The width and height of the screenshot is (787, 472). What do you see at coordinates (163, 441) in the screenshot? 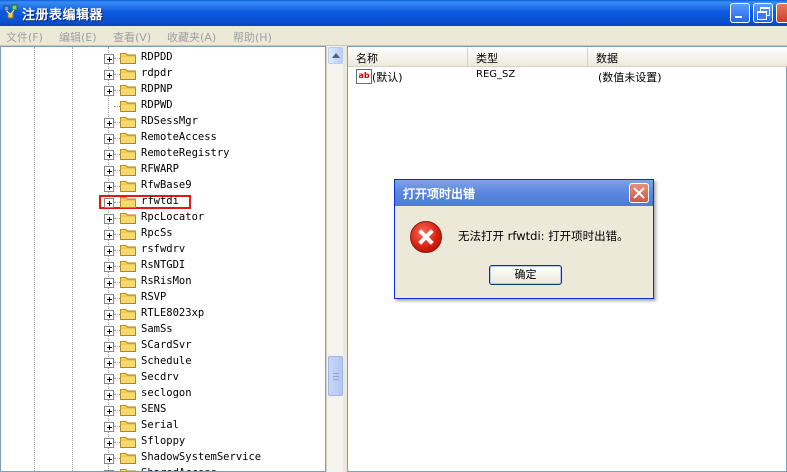
I see `tree-item-label: Sfloppy` at bounding box center [163, 441].